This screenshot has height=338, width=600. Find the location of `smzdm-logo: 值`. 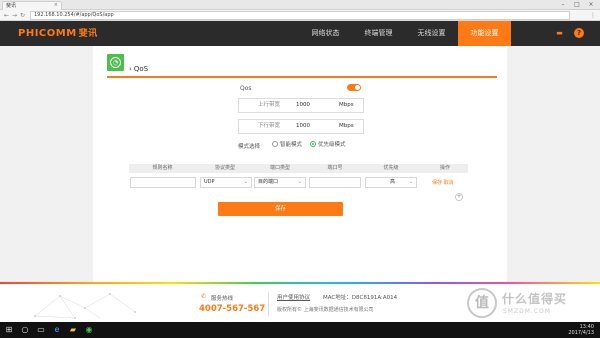

smzdm-logo: 值 is located at coordinates (482, 303).